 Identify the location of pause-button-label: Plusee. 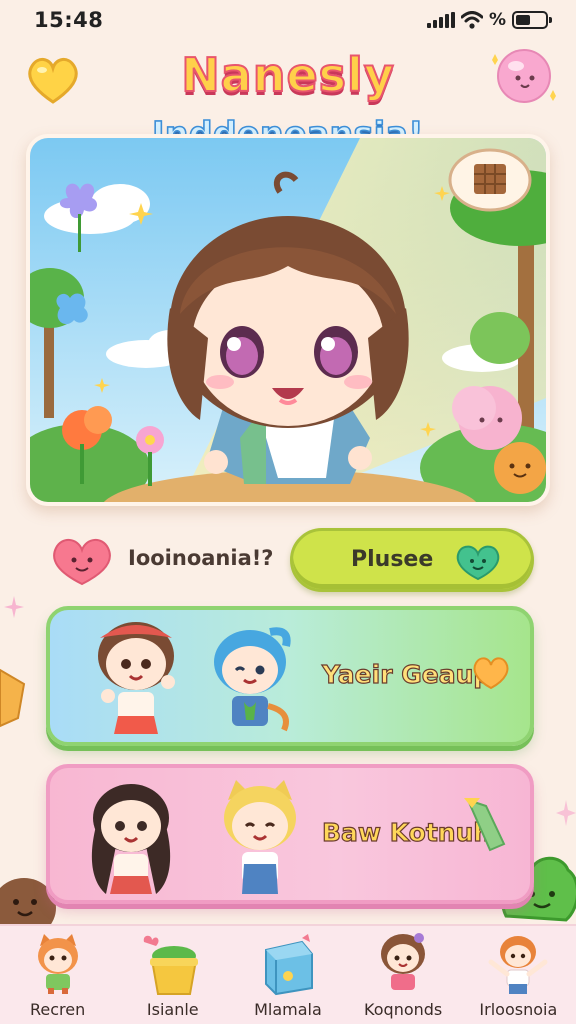
(392, 559).